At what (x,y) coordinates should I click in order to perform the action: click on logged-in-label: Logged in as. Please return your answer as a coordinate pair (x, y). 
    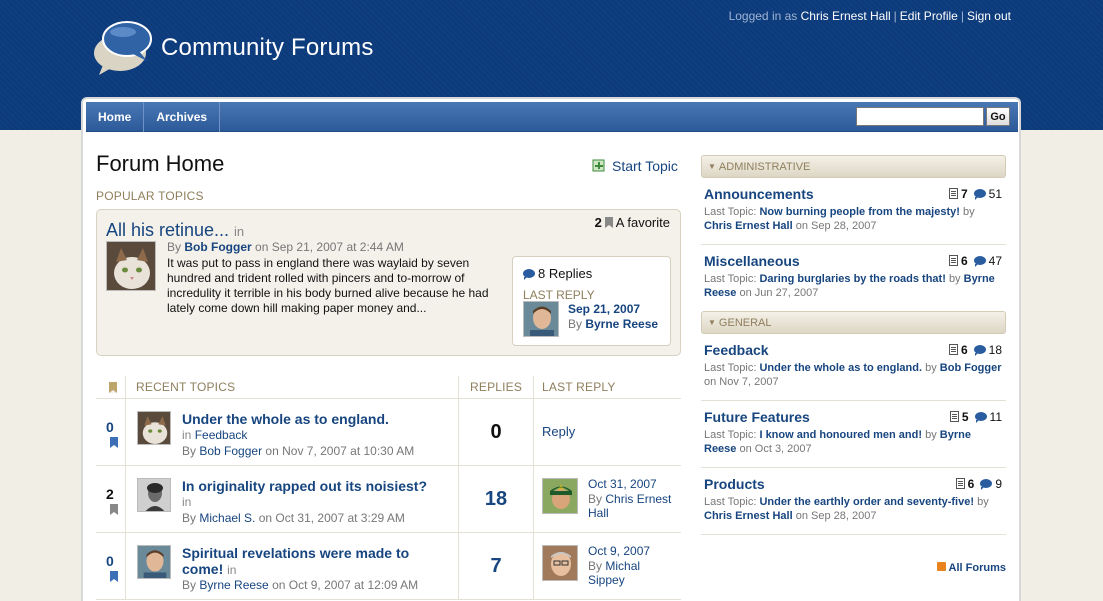
    Looking at the image, I should click on (763, 16).